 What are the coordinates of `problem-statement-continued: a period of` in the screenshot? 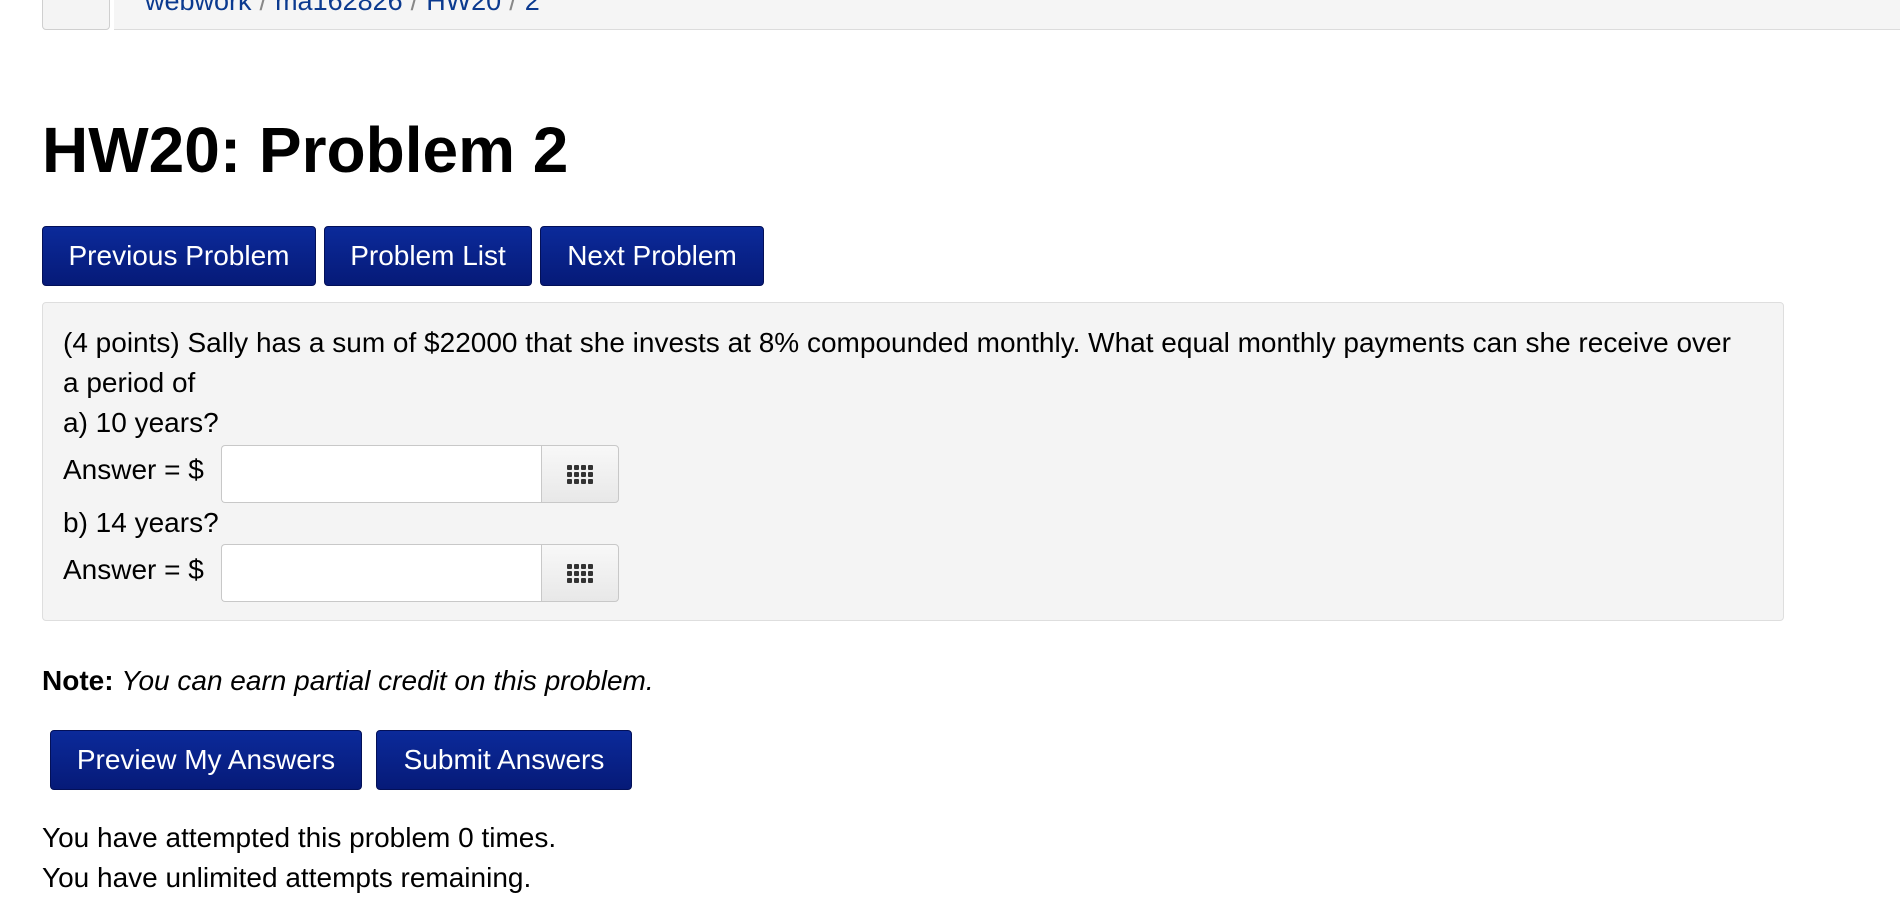 It's located at (129, 382).